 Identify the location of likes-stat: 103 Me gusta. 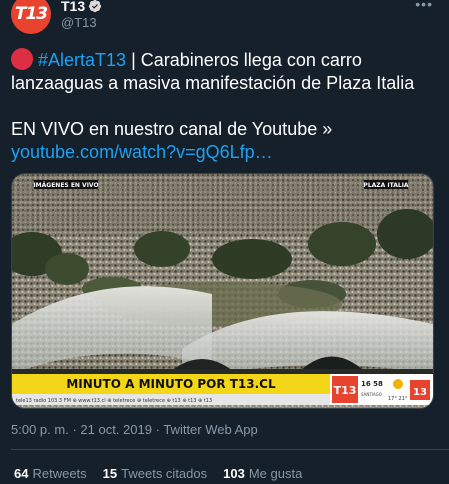
(262, 473).